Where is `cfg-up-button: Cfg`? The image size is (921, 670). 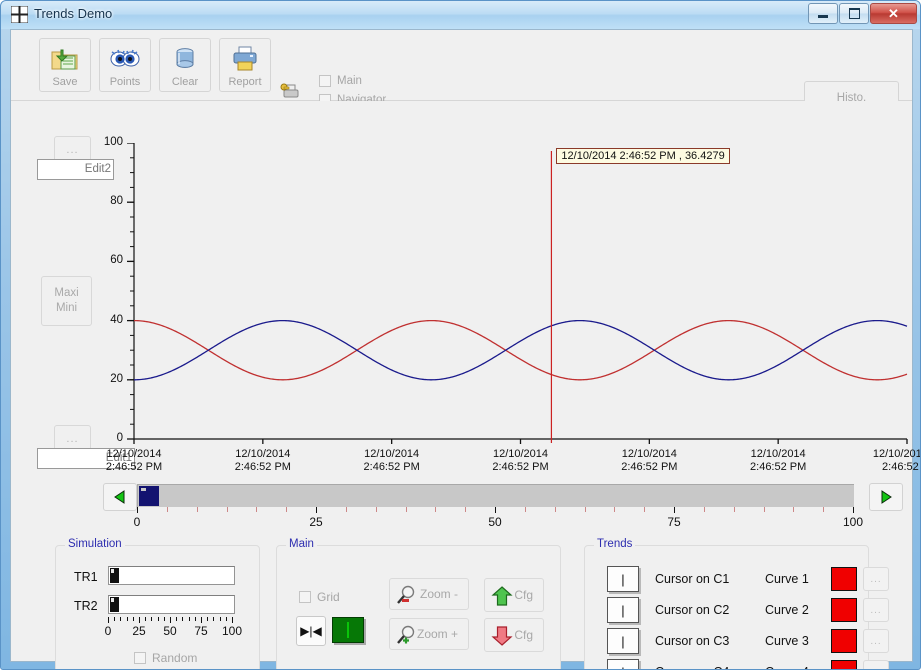
cfg-up-button: Cfg is located at coordinates (514, 595).